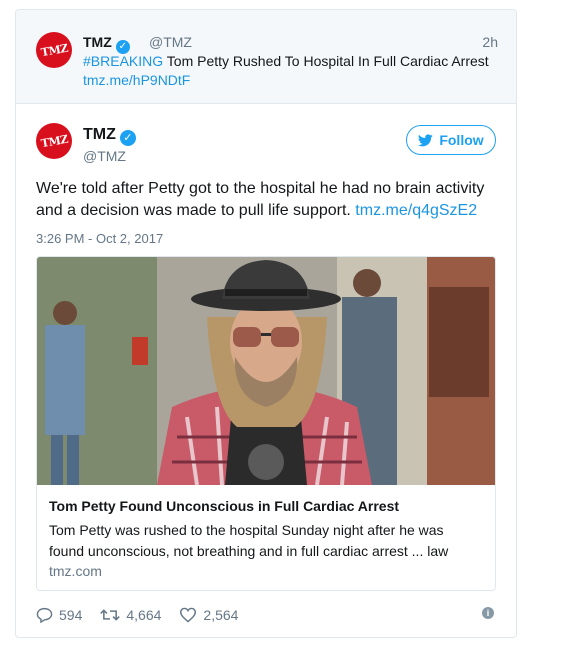 This screenshot has height=654, width=565. Describe the element at coordinates (75, 571) in the screenshot. I see `card-domain: tmz.com` at that location.